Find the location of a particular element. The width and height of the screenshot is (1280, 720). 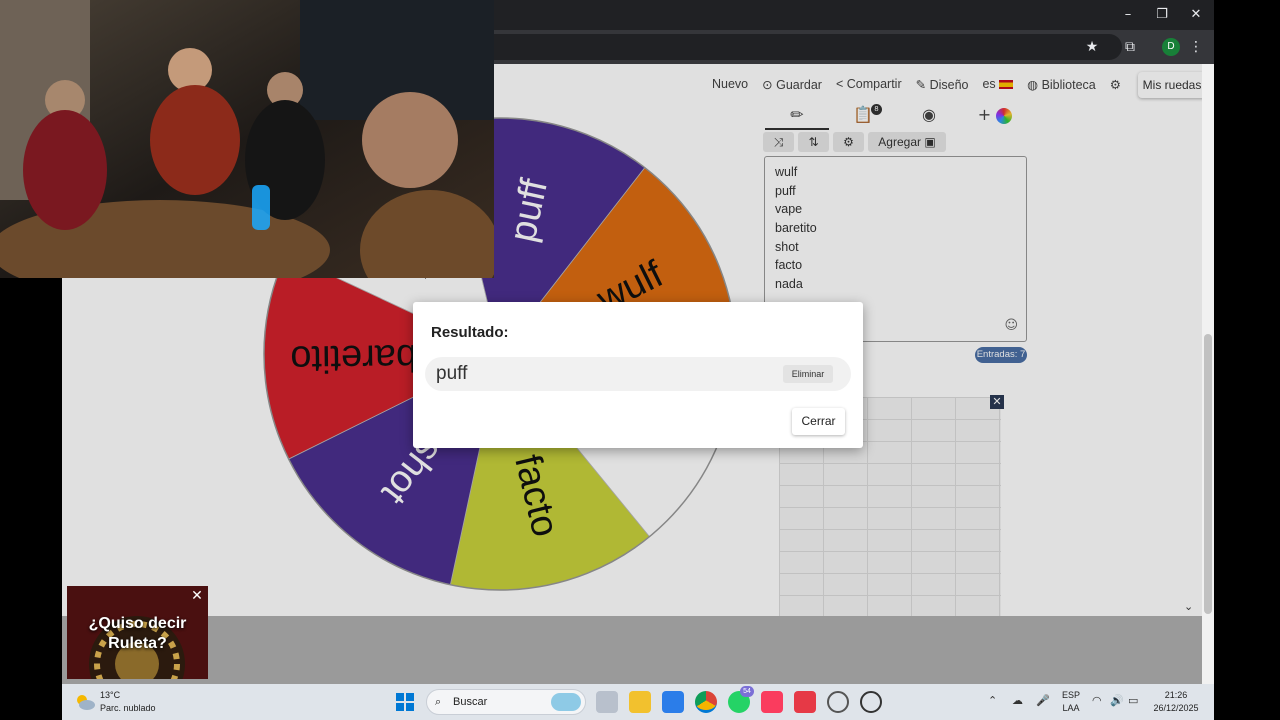

page-scrollbar is located at coordinates (1208, 374).